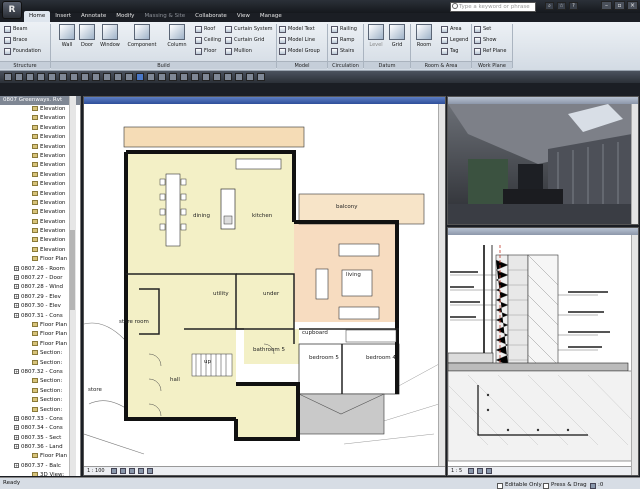 Image resolution: width=640 pixels, height=489 pixels. Describe the element at coordinates (129, 77) in the screenshot. I see `switch-windows-icon` at that location.